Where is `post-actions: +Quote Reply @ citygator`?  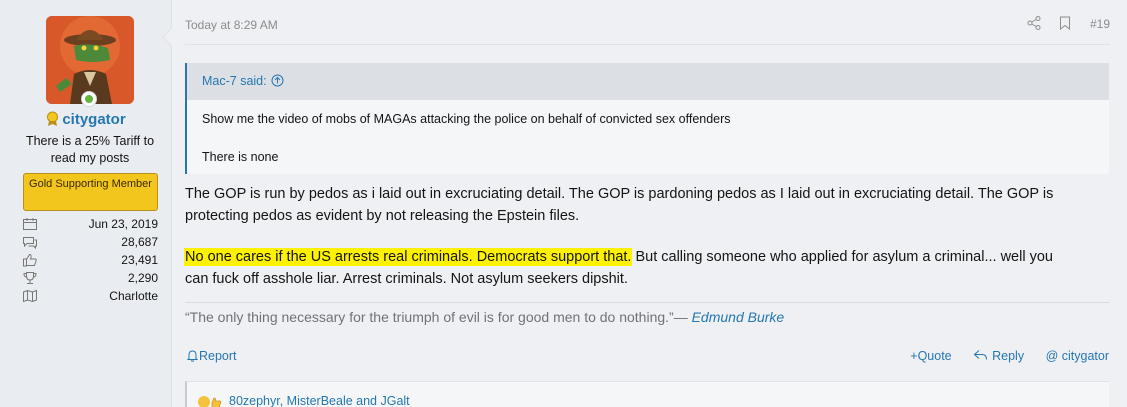
post-actions: +Quote Reply @ citygator is located at coordinates (1000, 356).